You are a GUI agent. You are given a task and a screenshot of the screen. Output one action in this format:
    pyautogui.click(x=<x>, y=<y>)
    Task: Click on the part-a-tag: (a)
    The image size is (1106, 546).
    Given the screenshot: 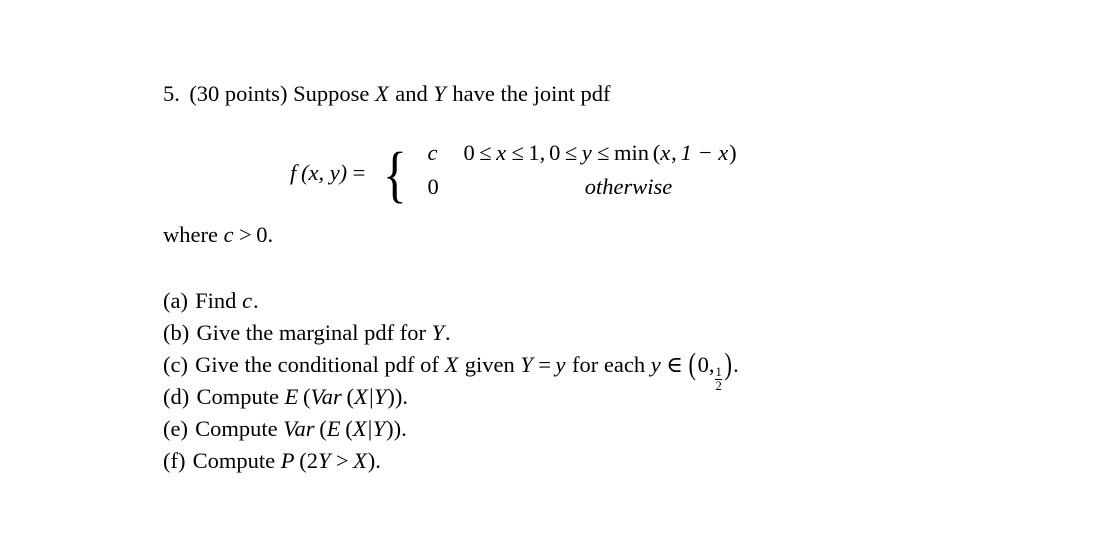 What is the action you would take?
    pyautogui.click(x=175, y=300)
    